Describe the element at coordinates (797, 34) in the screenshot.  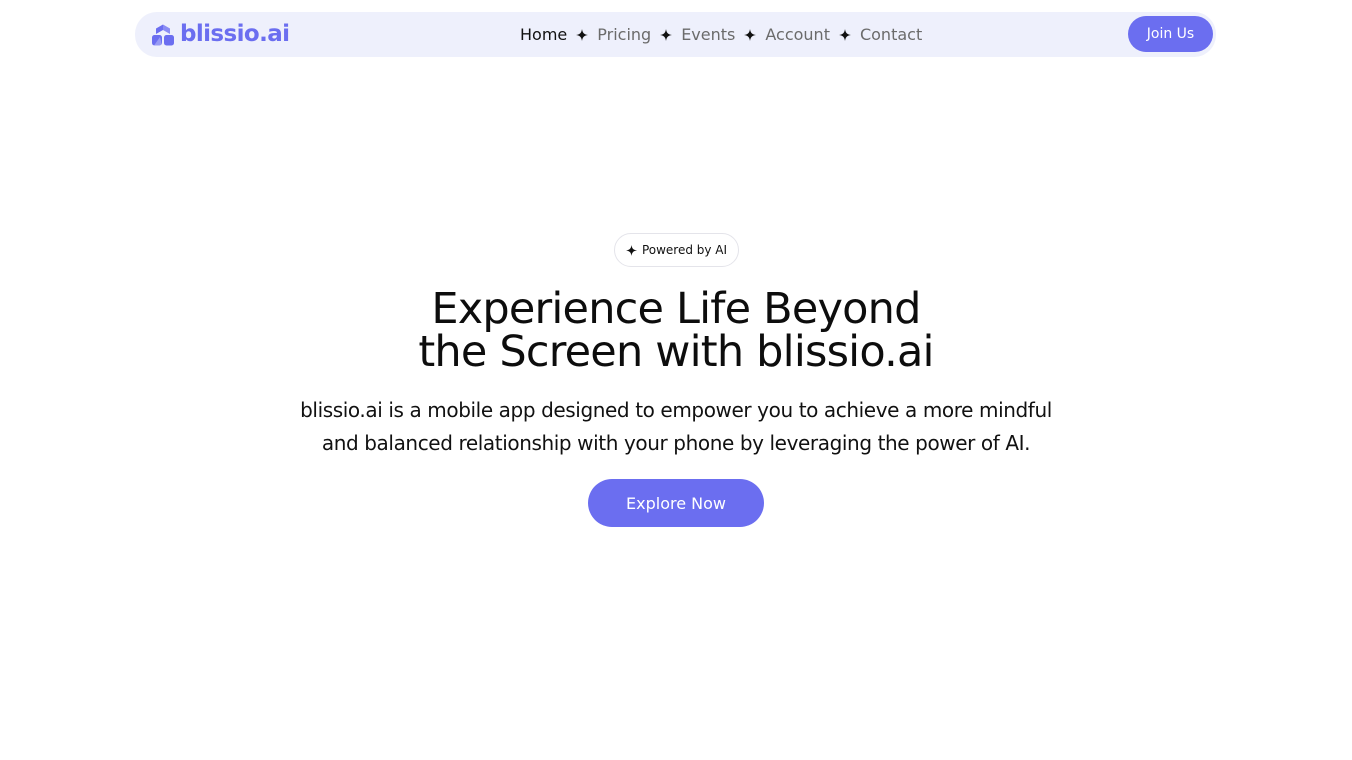
I see `nav-item-account: Account` at that location.